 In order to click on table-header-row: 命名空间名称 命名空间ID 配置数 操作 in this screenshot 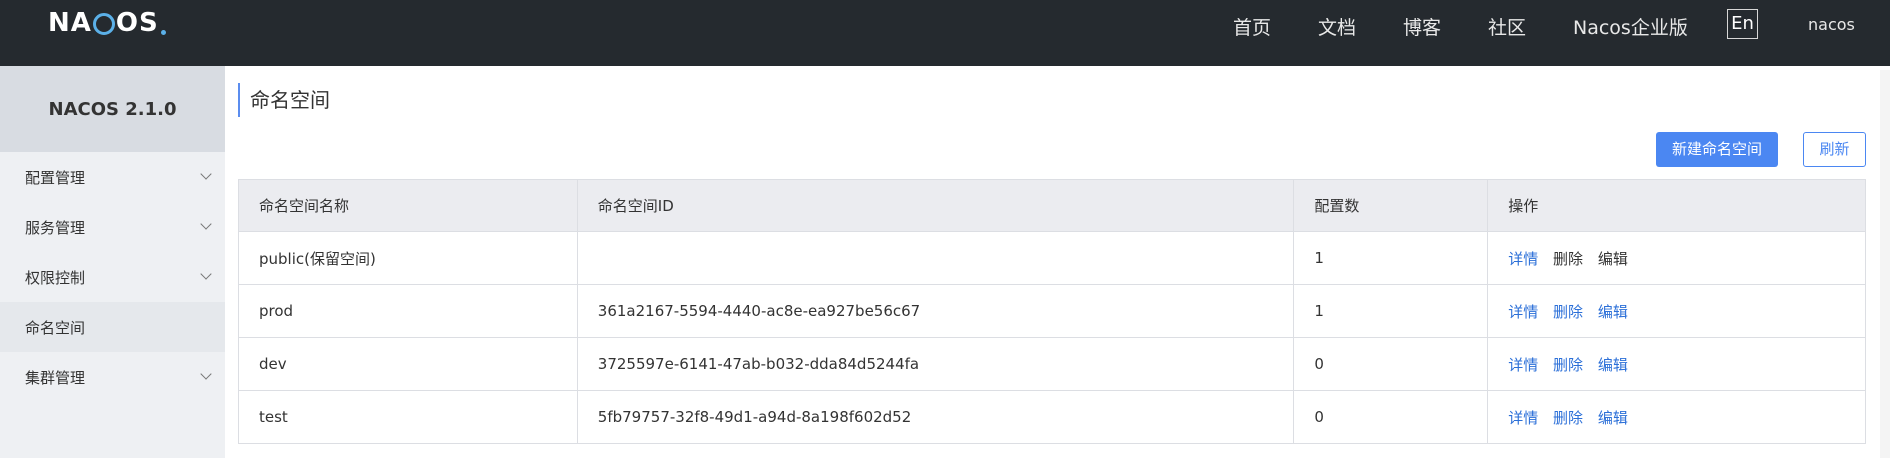, I will do `click(1052, 205)`.